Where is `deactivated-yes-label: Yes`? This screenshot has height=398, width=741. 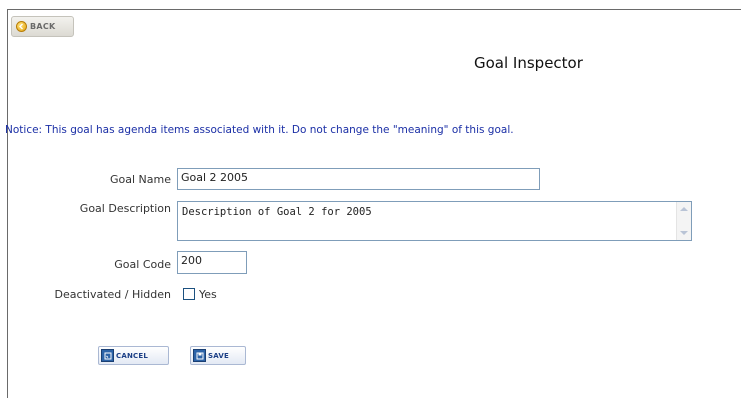
deactivated-yes-label: Yes is located at coordinates (208, 294).